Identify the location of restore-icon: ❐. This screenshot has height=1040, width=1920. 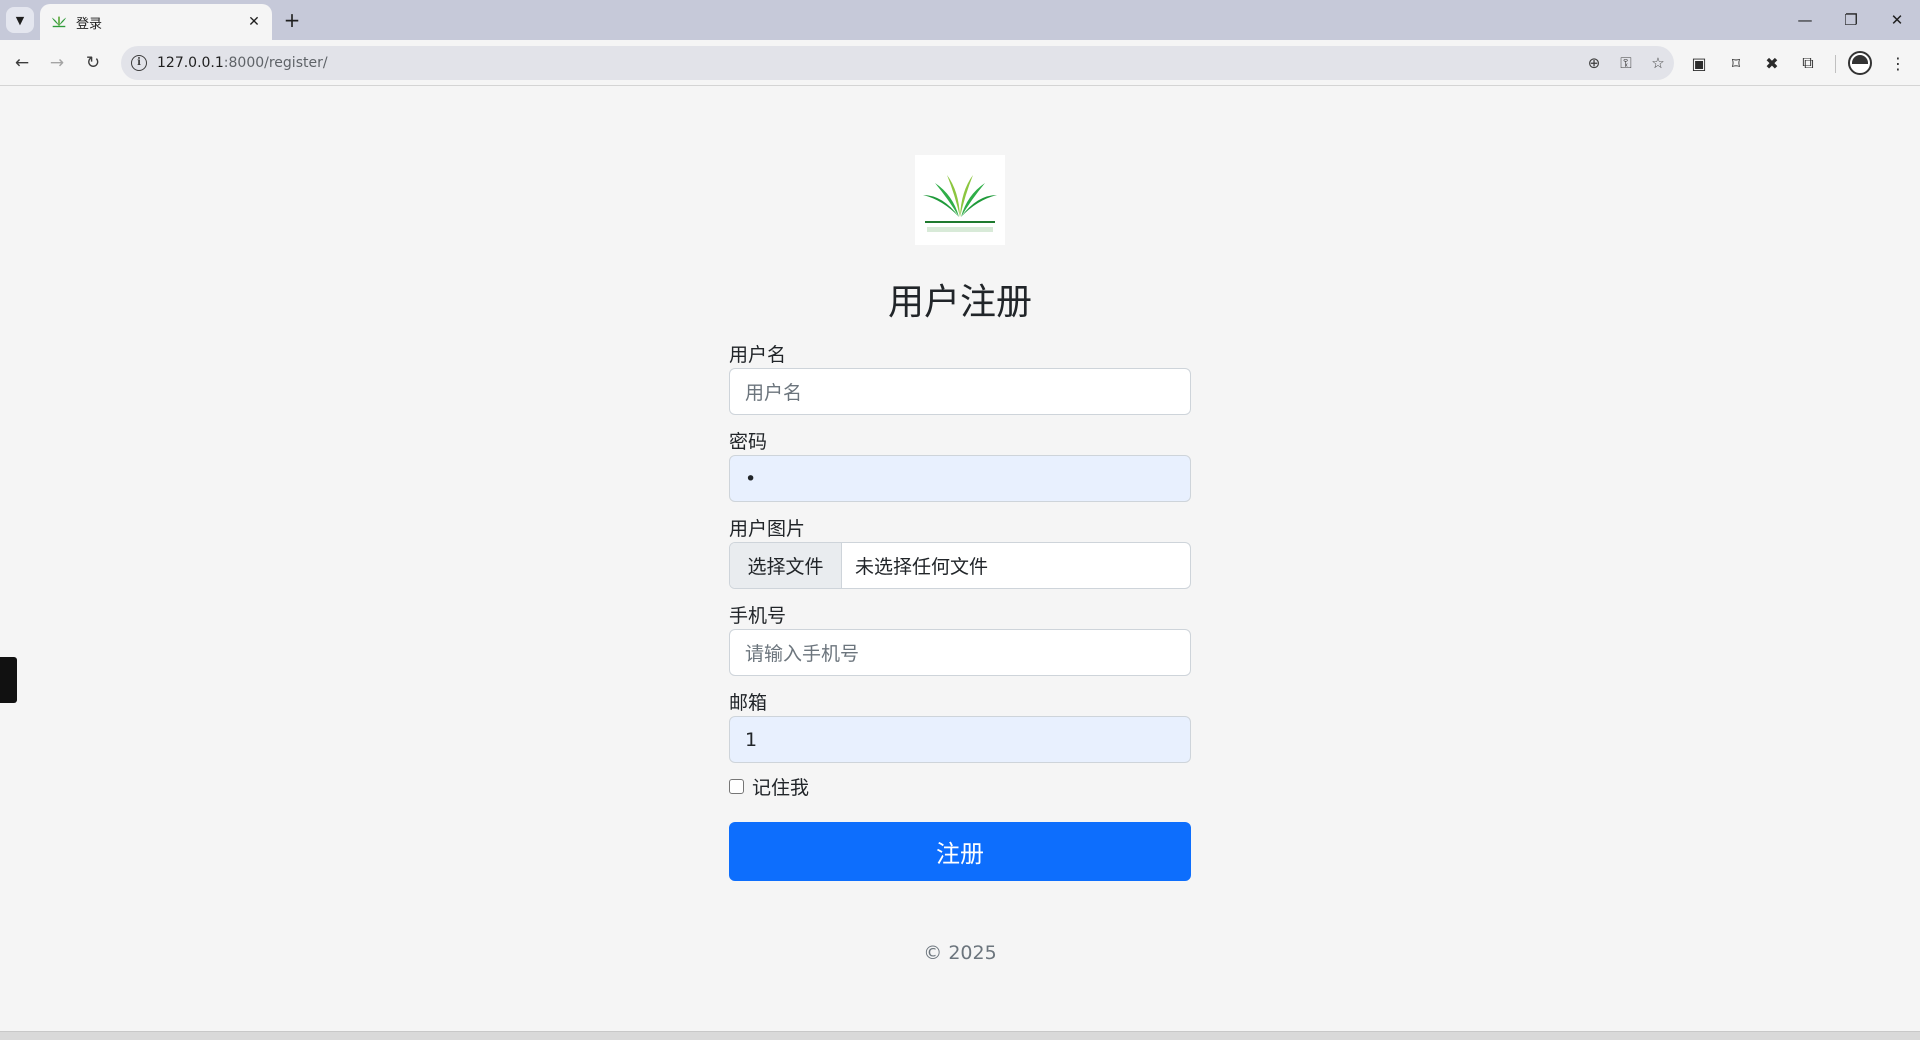
(1851, 20).